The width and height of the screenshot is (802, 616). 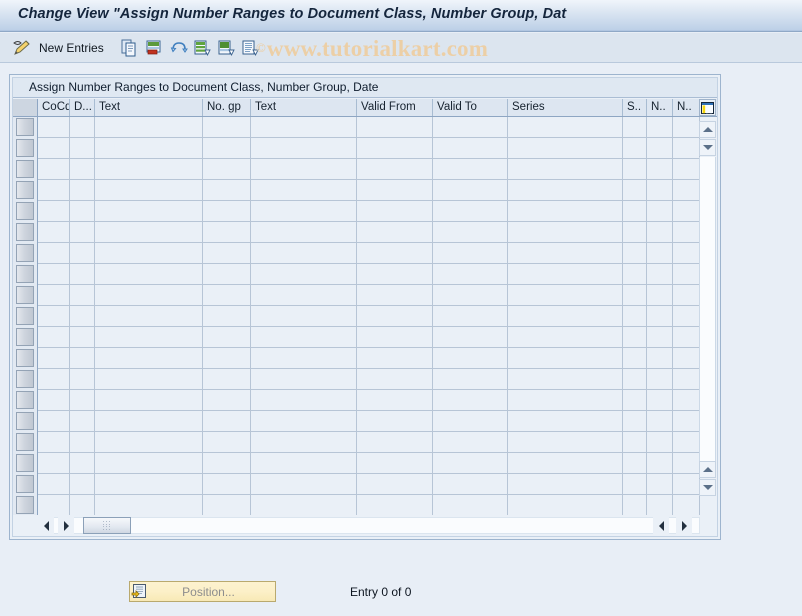 I want to click on column-header-text1: Text, so click(x=149, y=107).